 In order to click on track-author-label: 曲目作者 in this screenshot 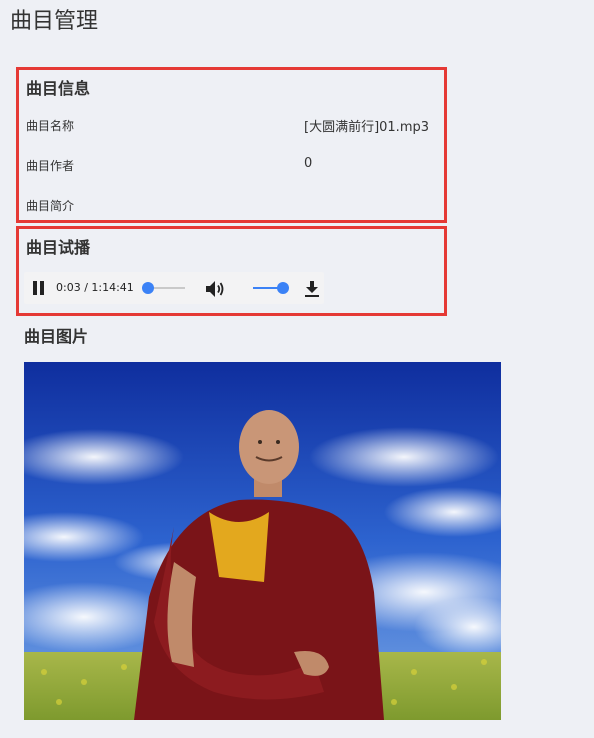, I will do `click(50, 166)`.